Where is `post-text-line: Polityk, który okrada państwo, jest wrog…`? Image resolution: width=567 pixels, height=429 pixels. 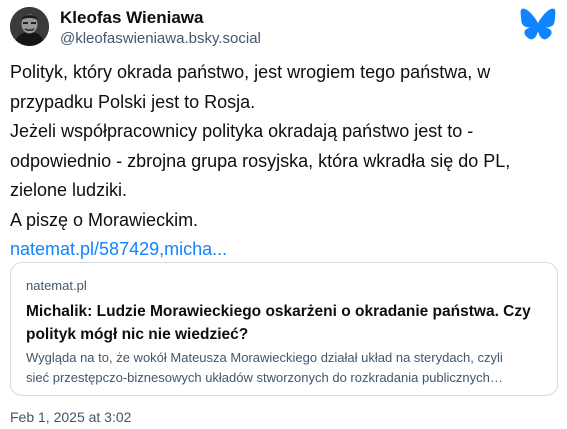 post-text-line: Polityk, który okrada państwo, jest wrog… is located at coordinates (250, 72).